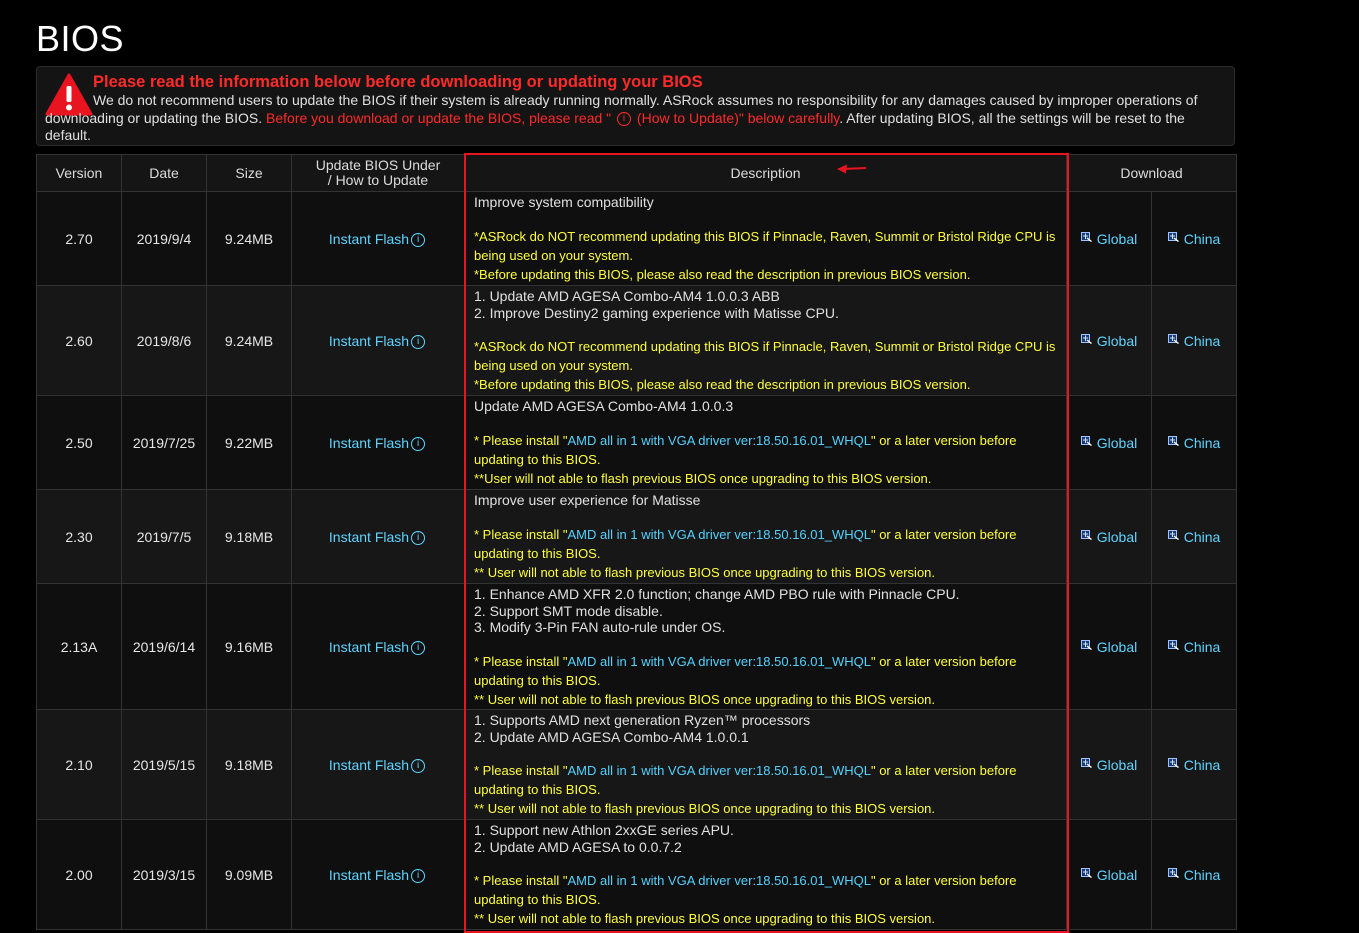  Describe the element at coordinates (249, 340) in the screenshot. I see `cell-size: 9.24MB` at that location.